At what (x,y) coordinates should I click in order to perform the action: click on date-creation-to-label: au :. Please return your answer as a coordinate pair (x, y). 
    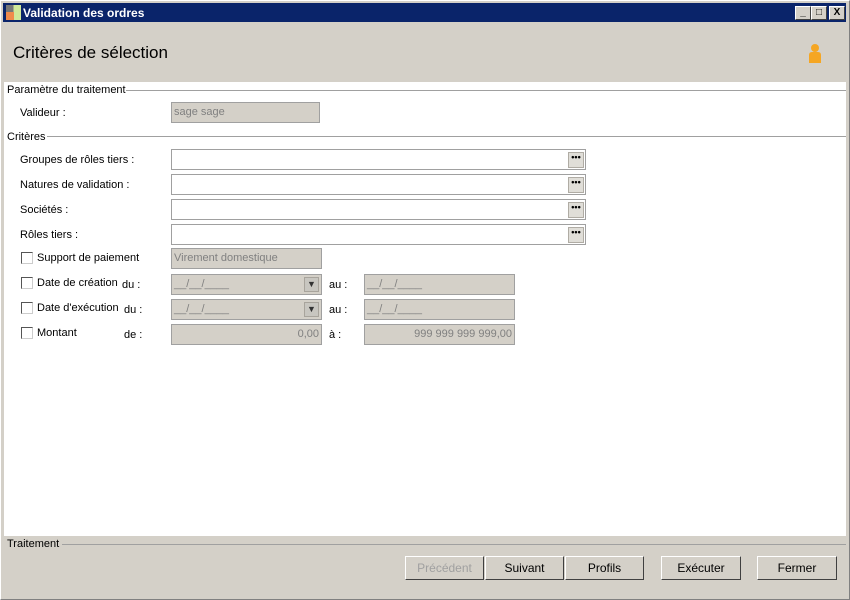
    Looking at the image, I should click on (338, 285).